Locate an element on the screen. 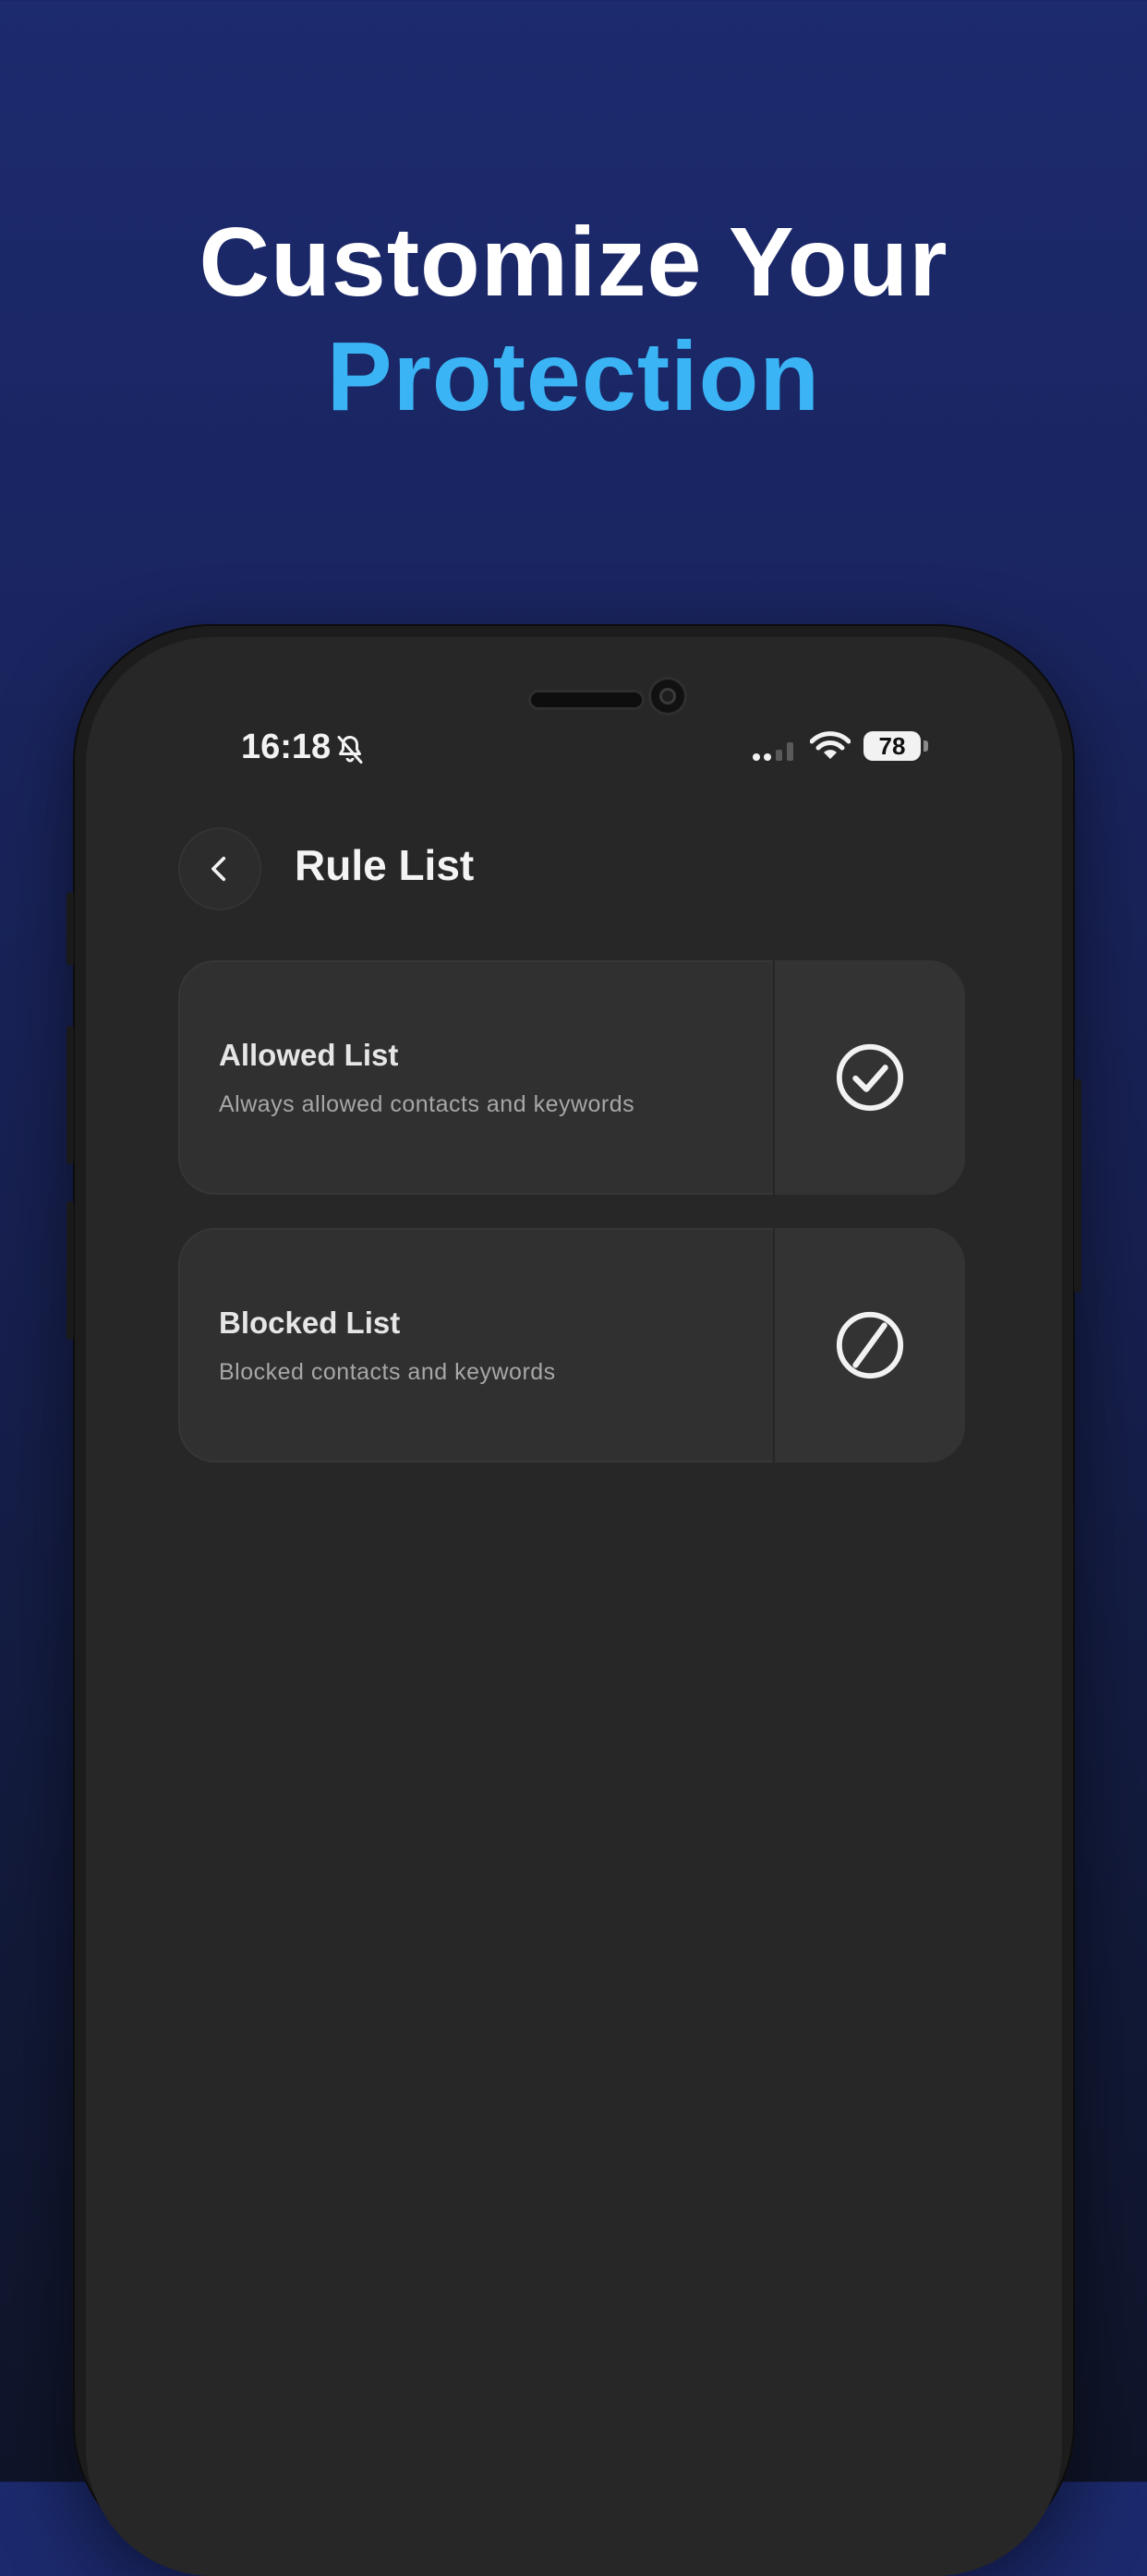 The image size is (1147, 2576). earpiece-speaker is located at coordinates (586, 699).